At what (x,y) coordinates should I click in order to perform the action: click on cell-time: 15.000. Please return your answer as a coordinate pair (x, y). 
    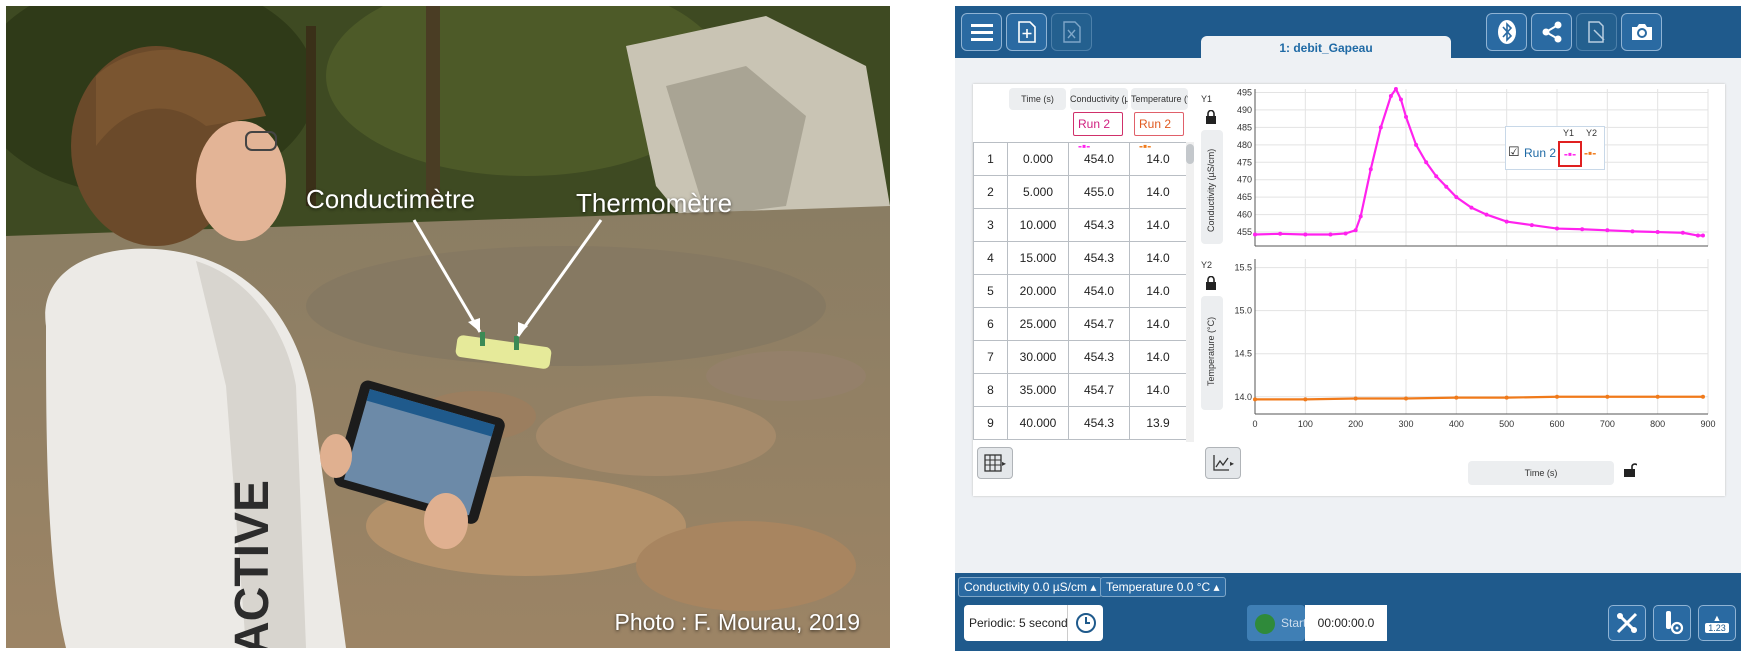
    Looking at the image, I should click on (1038, 258).